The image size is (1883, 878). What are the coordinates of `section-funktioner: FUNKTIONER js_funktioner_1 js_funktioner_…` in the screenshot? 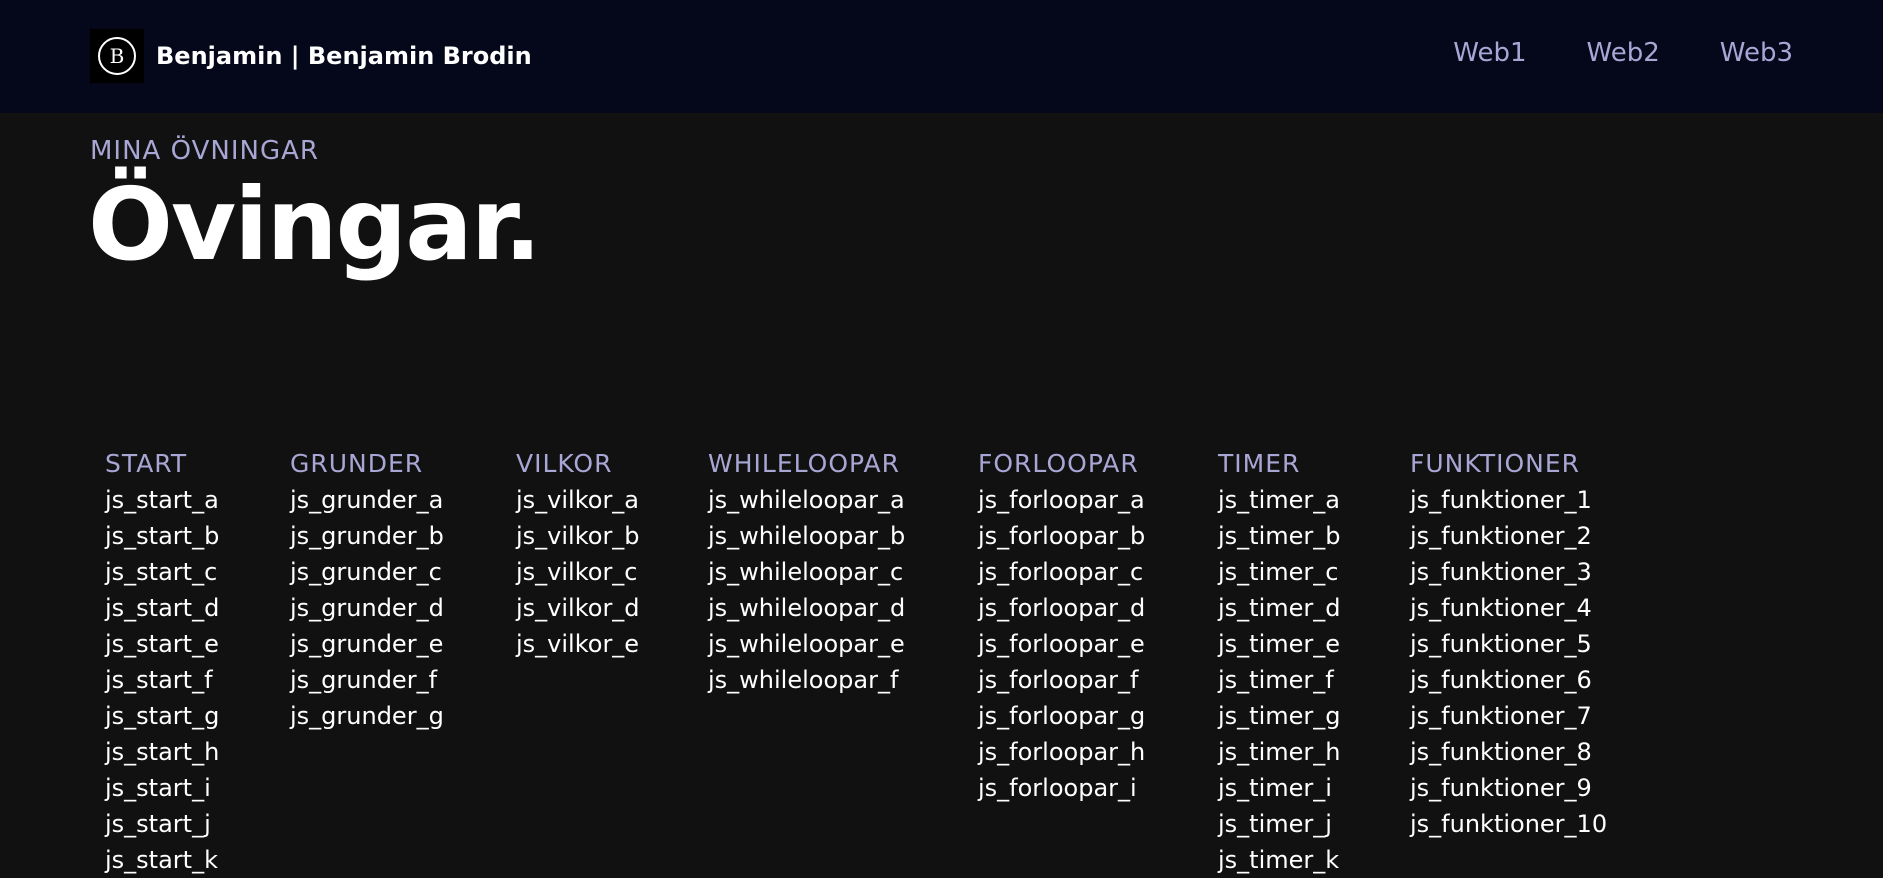 It's located at (1508, 644).